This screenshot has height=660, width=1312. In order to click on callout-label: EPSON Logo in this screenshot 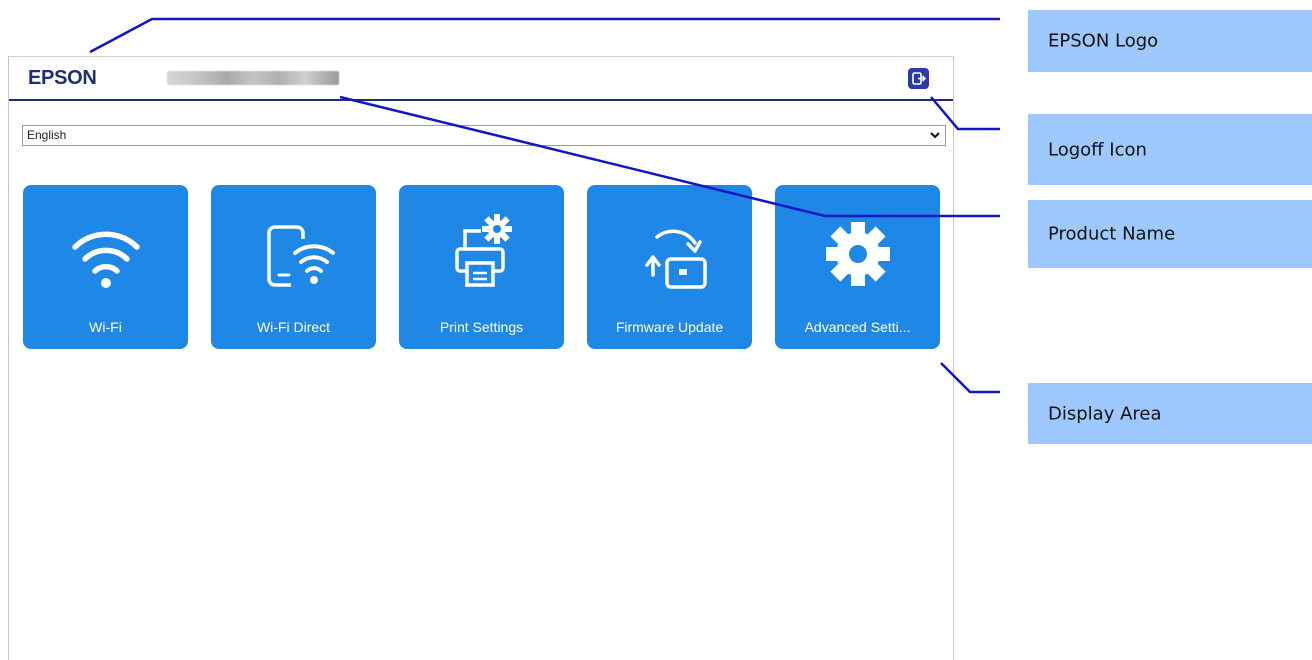, I will do `click(1103, 41)`.